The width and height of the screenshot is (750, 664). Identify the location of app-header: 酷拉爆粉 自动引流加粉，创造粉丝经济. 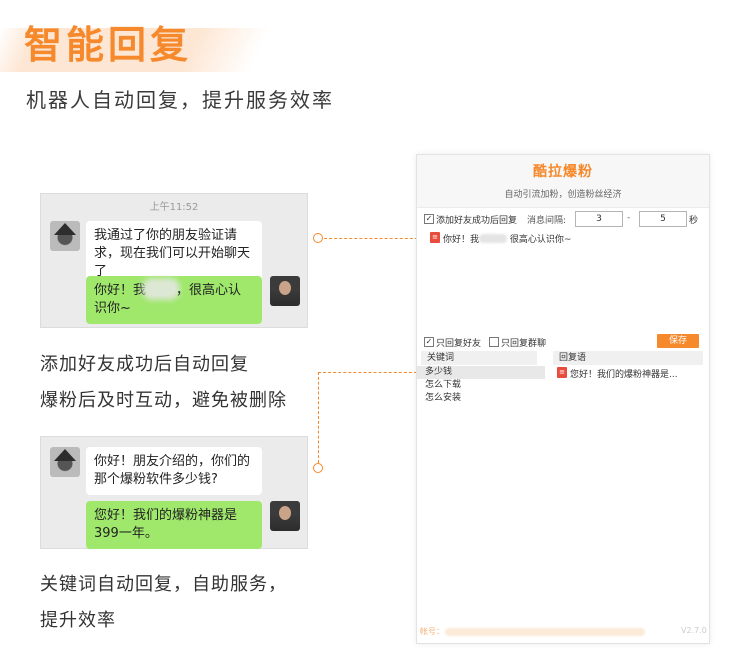
(563, 181).